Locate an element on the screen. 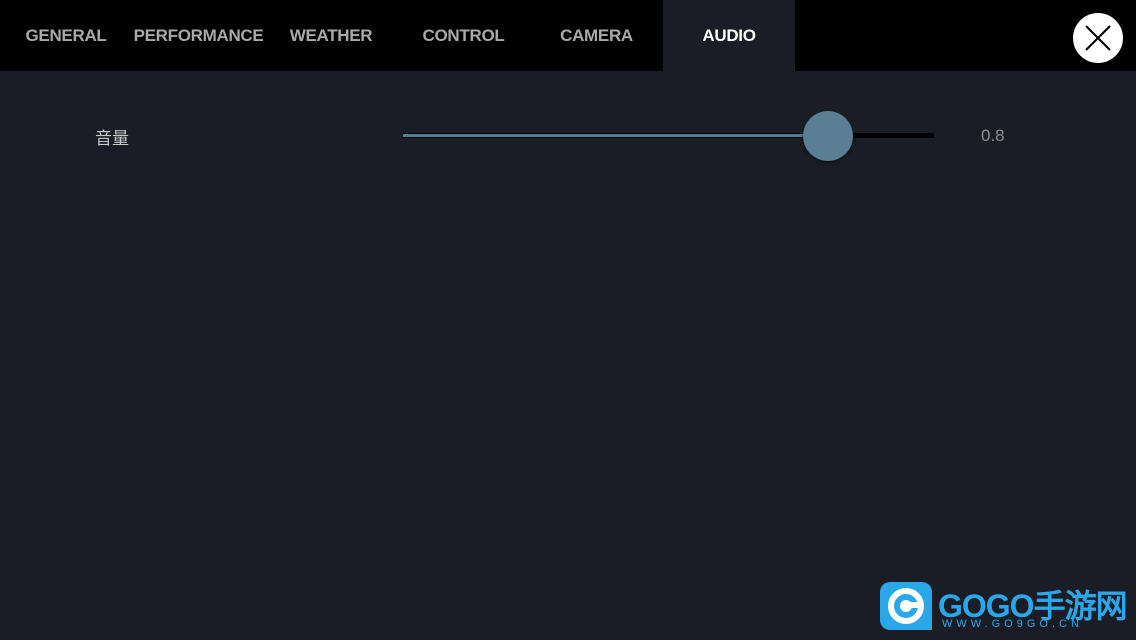 The image size is (1136, 640). tab-control: CONTROL is located at coordinates (463, 35).